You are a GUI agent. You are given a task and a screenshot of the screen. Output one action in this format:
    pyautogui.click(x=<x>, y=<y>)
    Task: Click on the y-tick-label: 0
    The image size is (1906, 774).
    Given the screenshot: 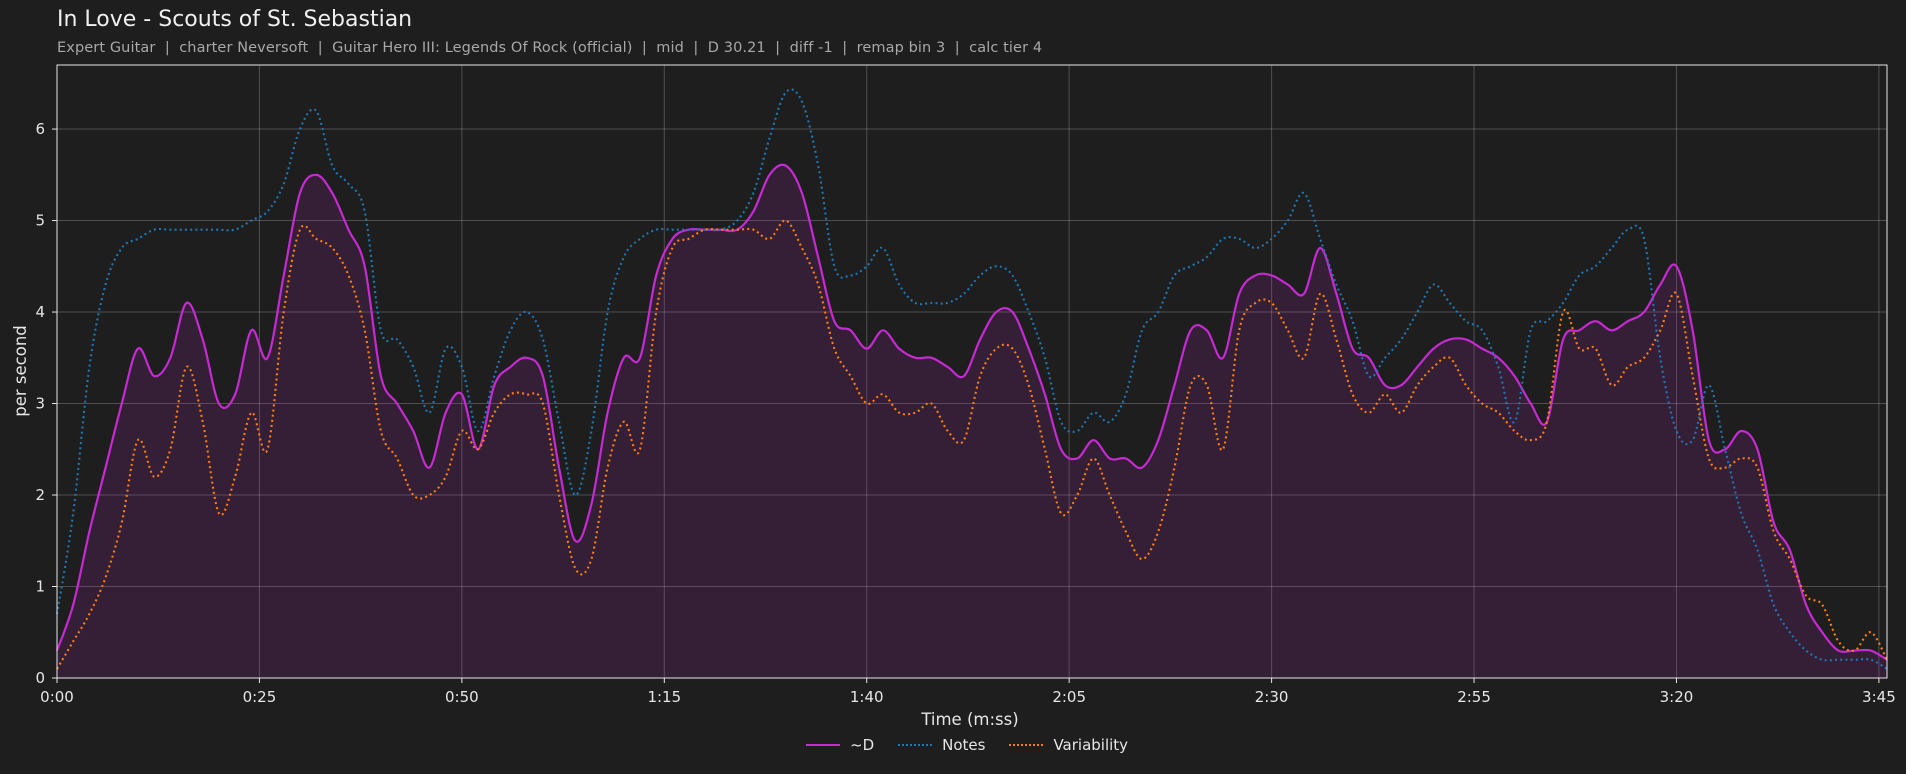 What is the action you would take?
    pyautogui.click(x=40, y=678)
    